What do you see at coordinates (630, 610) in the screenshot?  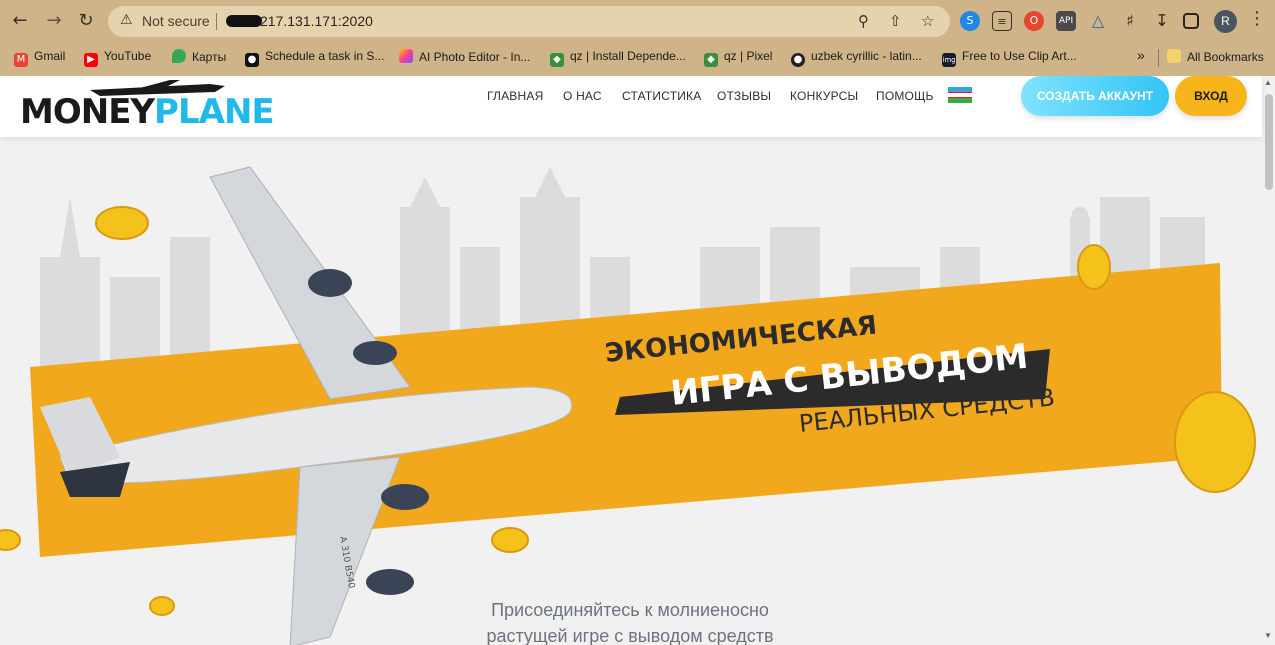 I see `tagline-line1: Присоединяйтесь к молниеносно` at bounding box center [630, 610].